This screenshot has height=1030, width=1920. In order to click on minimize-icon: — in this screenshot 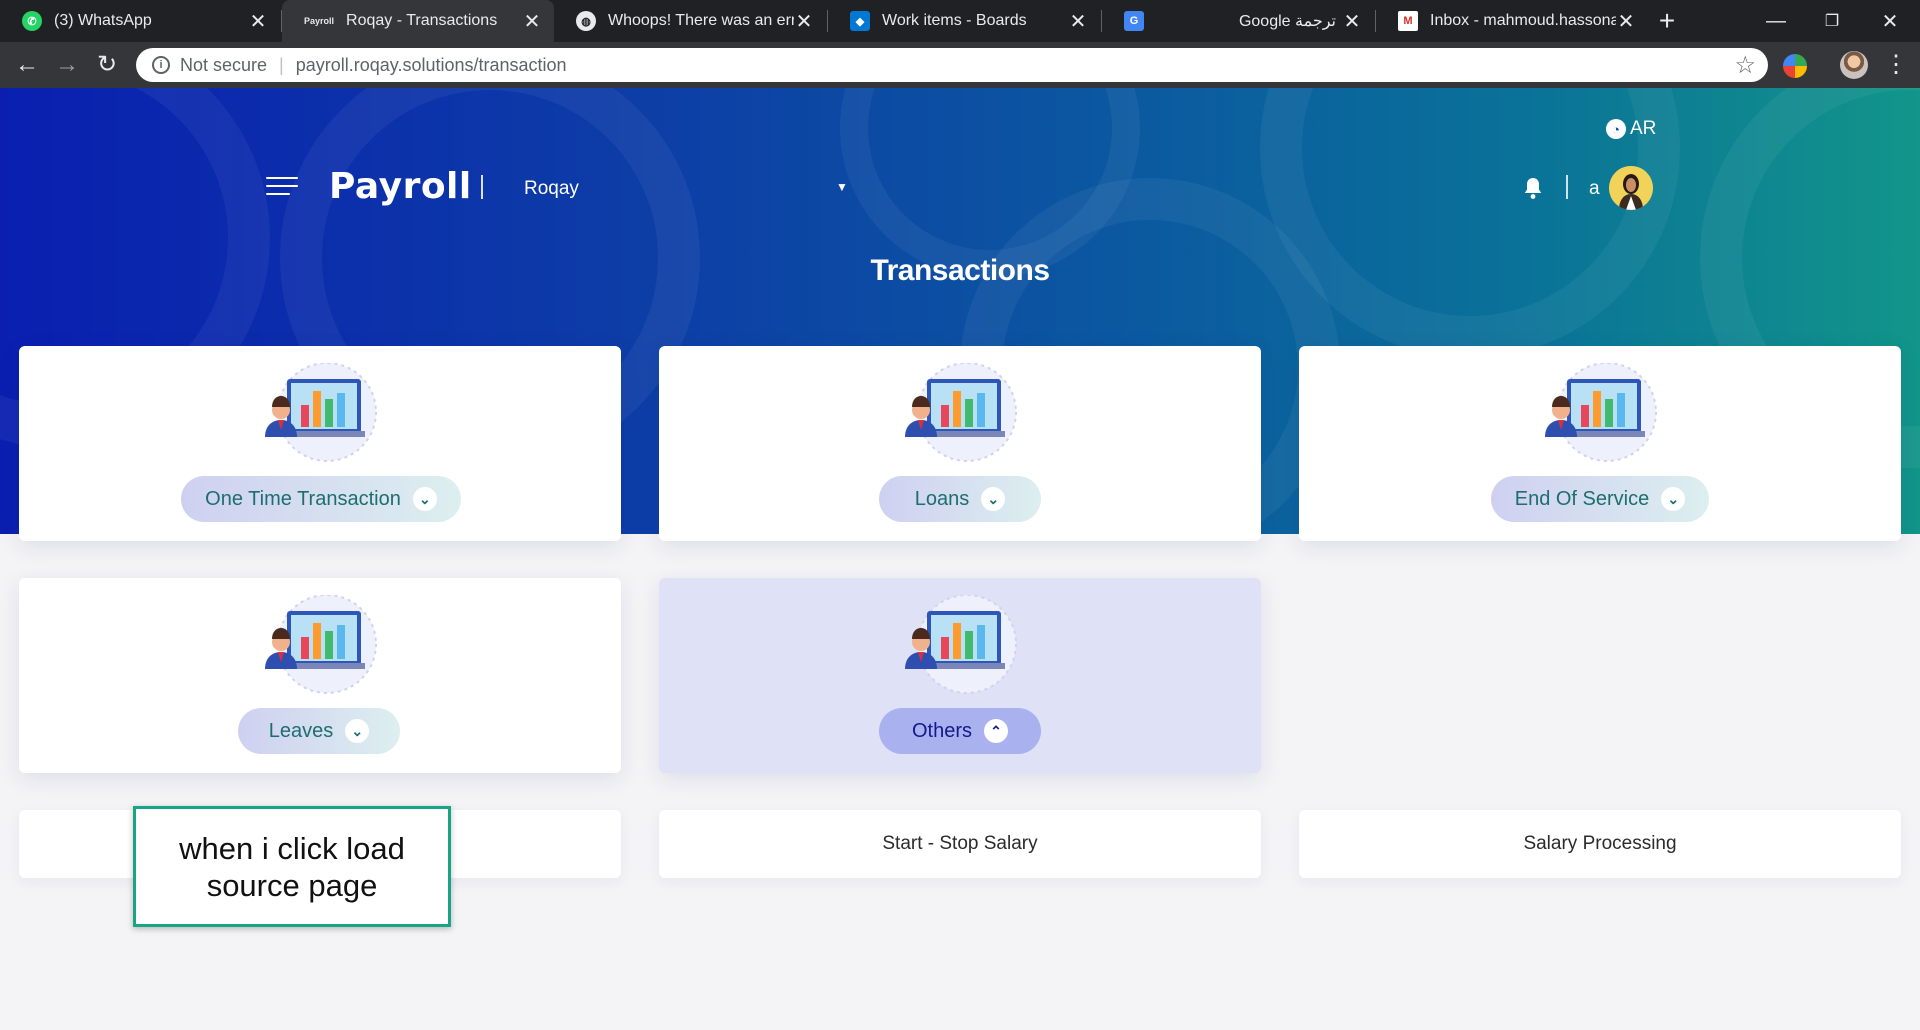, I will do `click(1776, 21)`.